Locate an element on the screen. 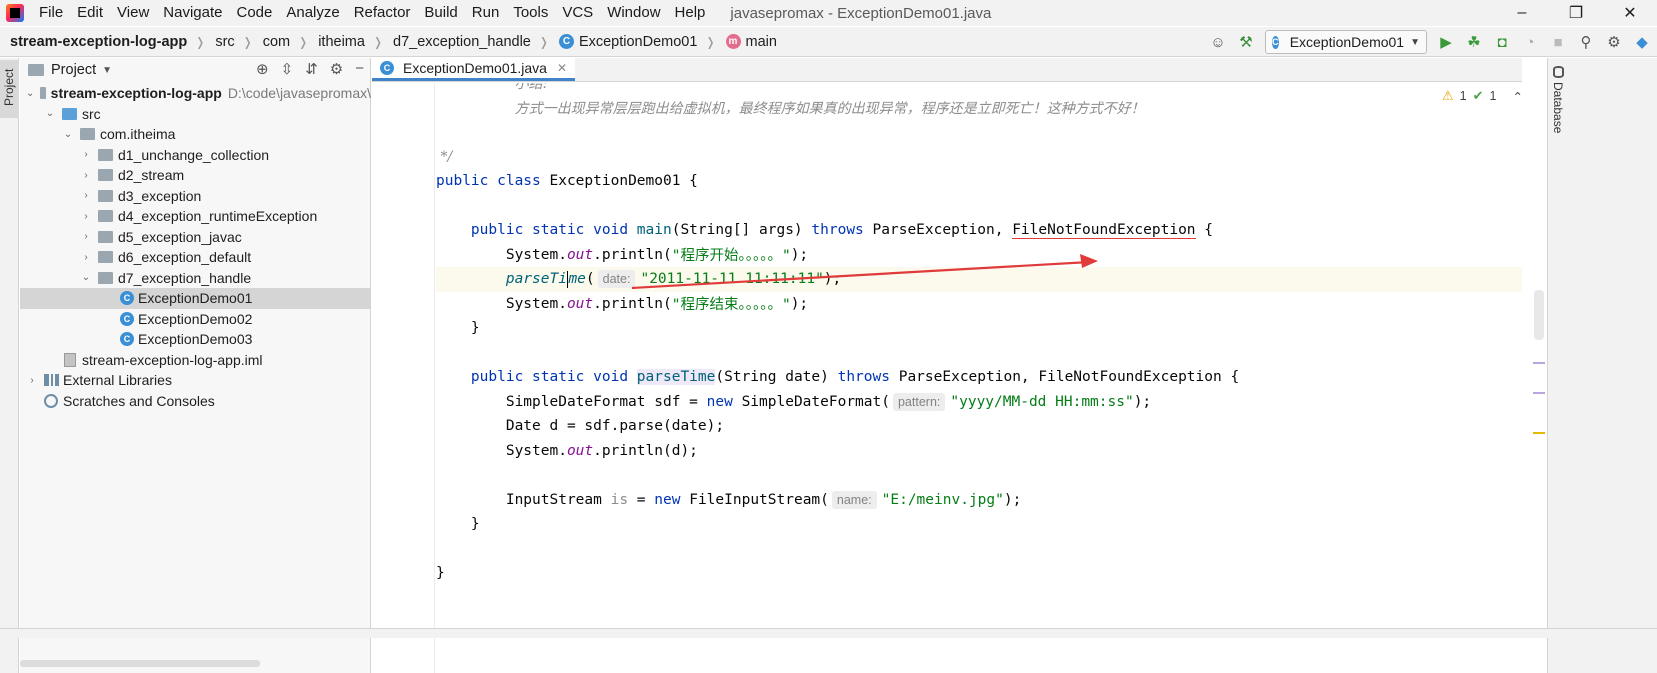 This screenshot has width=1657, height=673. code-method-call: me is located at coordinates (577, 279).